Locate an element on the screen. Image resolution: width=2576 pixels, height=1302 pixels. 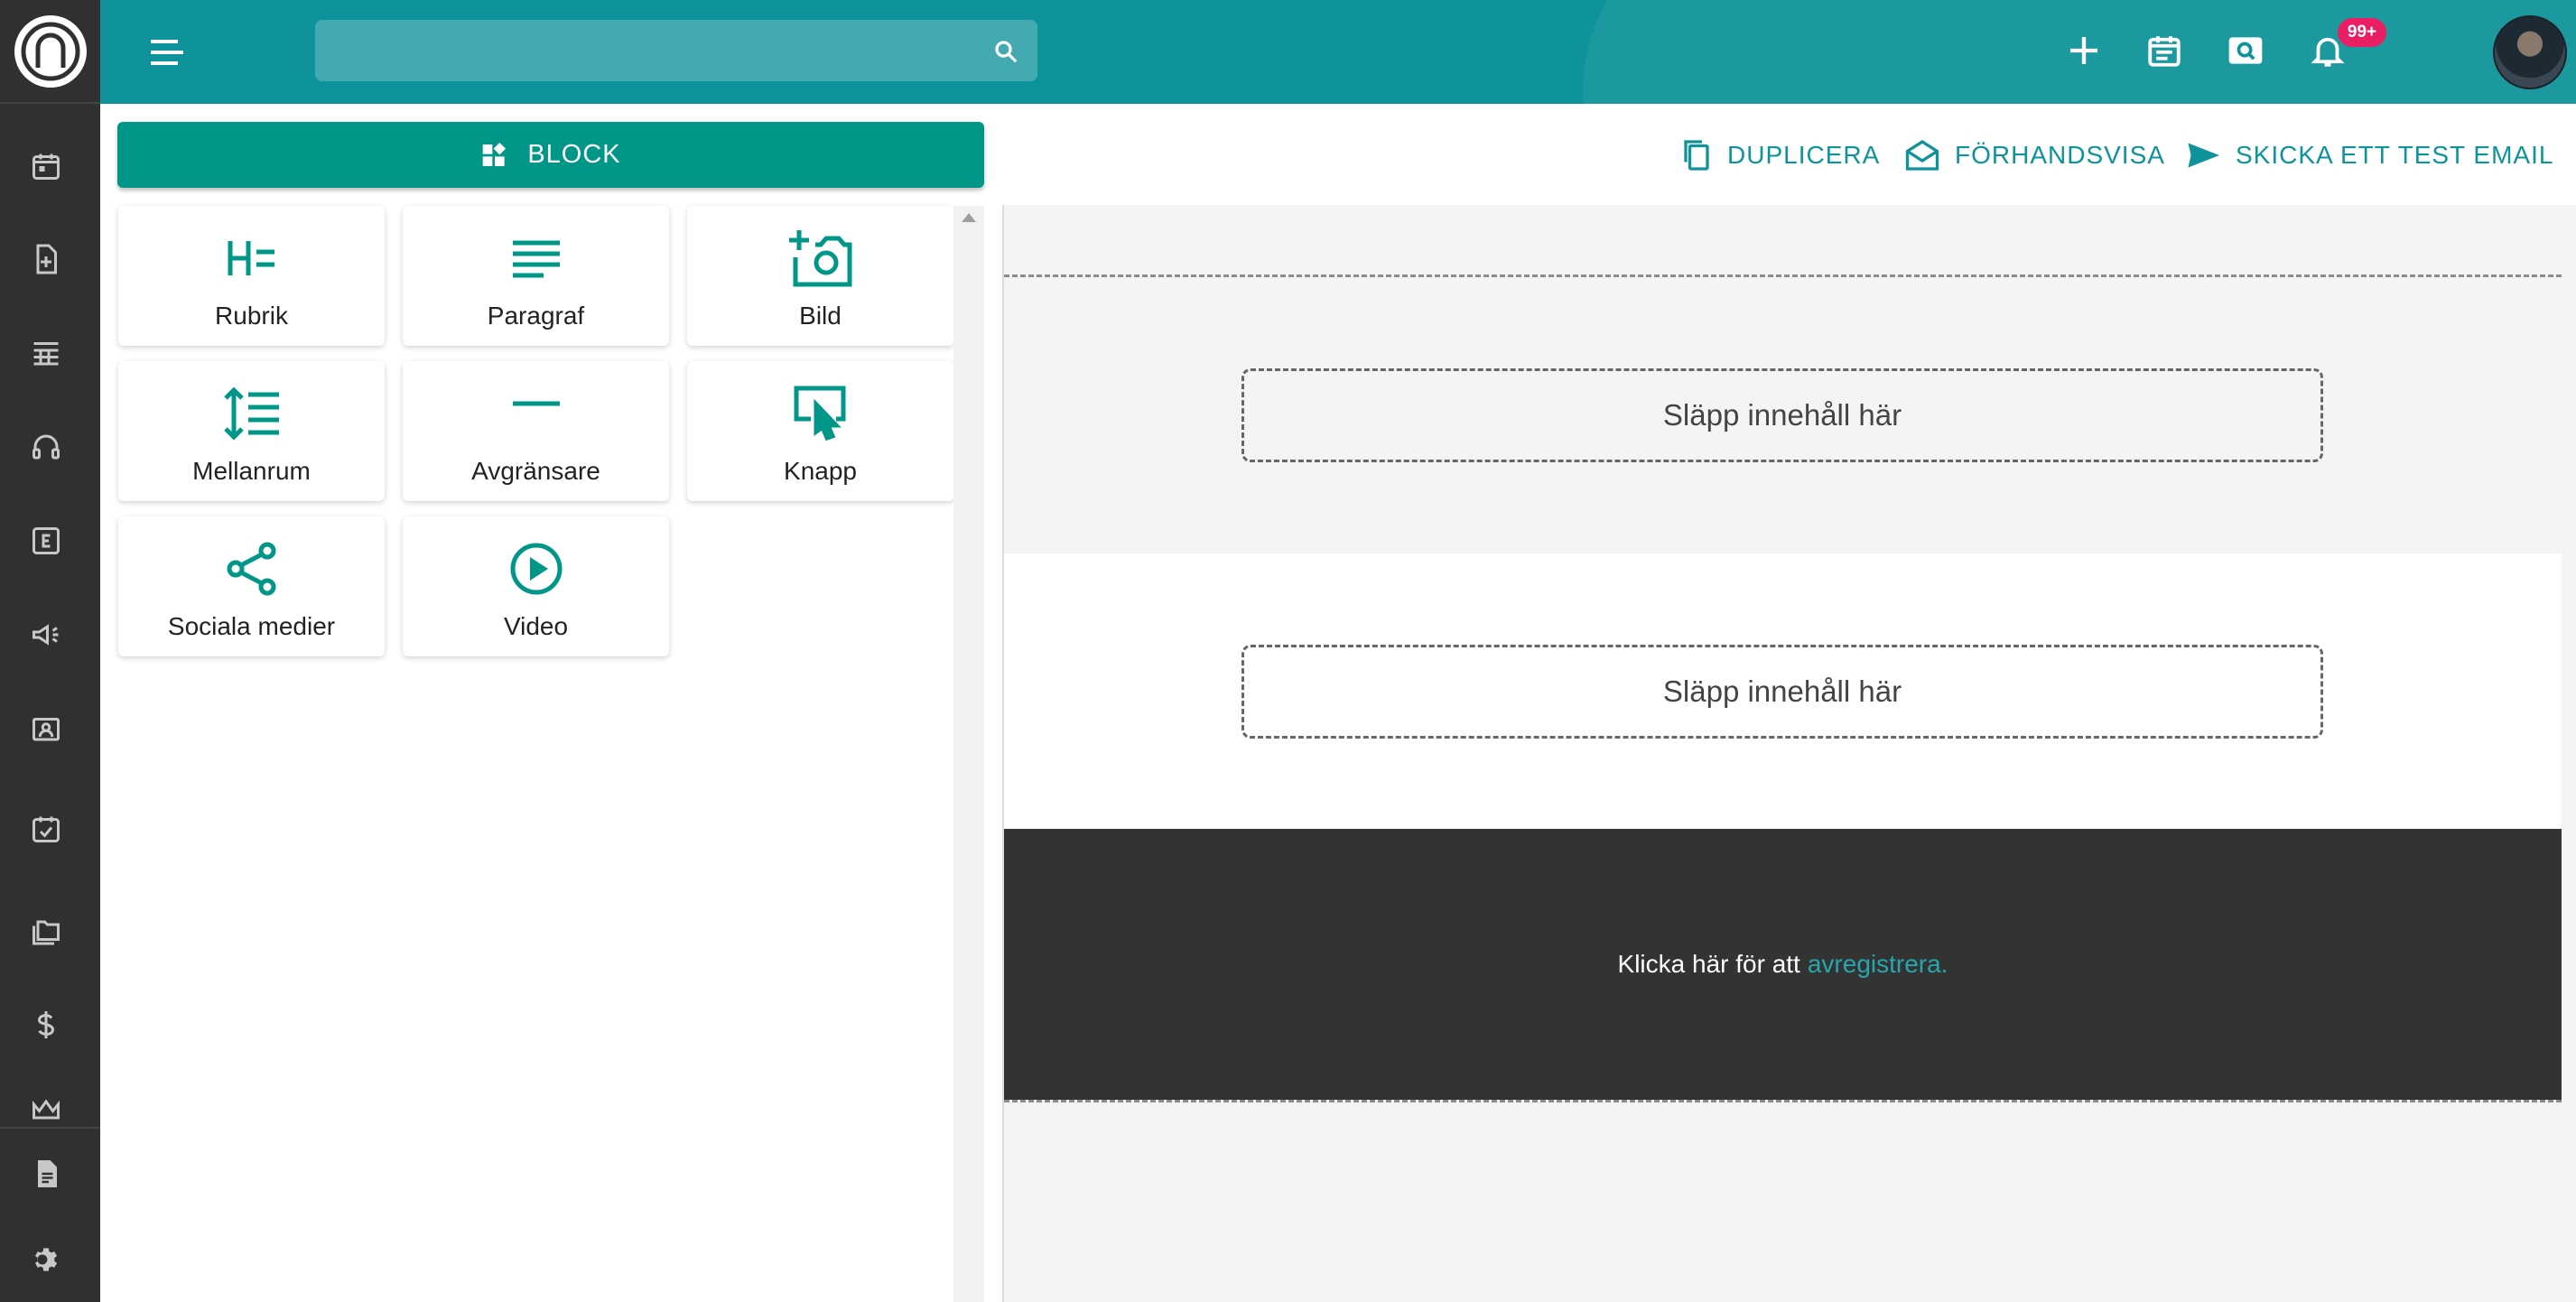
notification-badge: 99+ is located at coordinates (2362, 32).